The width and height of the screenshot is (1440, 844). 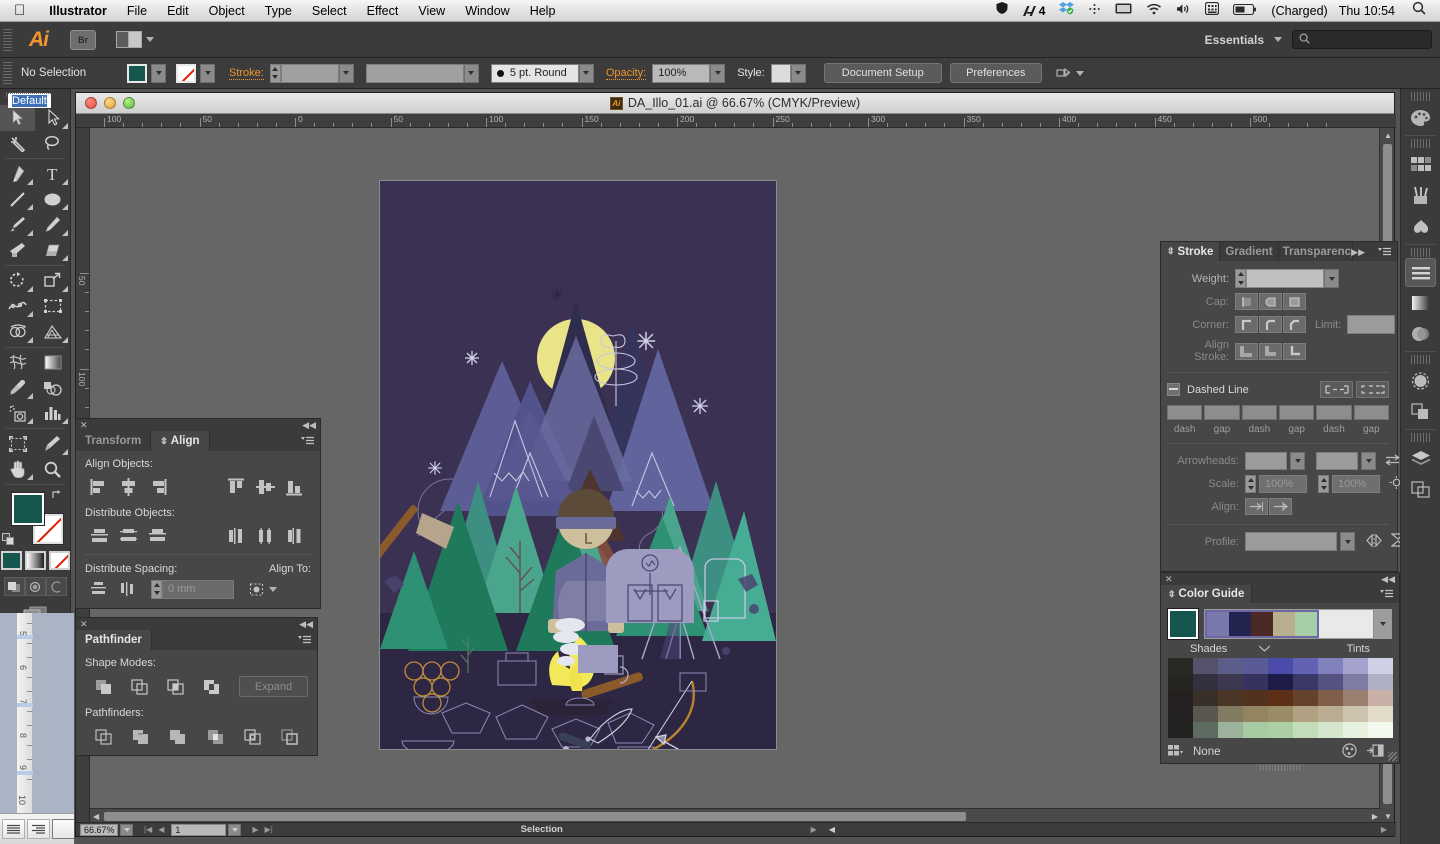 I want to click on display-icon, so click(x=1123, y=11).